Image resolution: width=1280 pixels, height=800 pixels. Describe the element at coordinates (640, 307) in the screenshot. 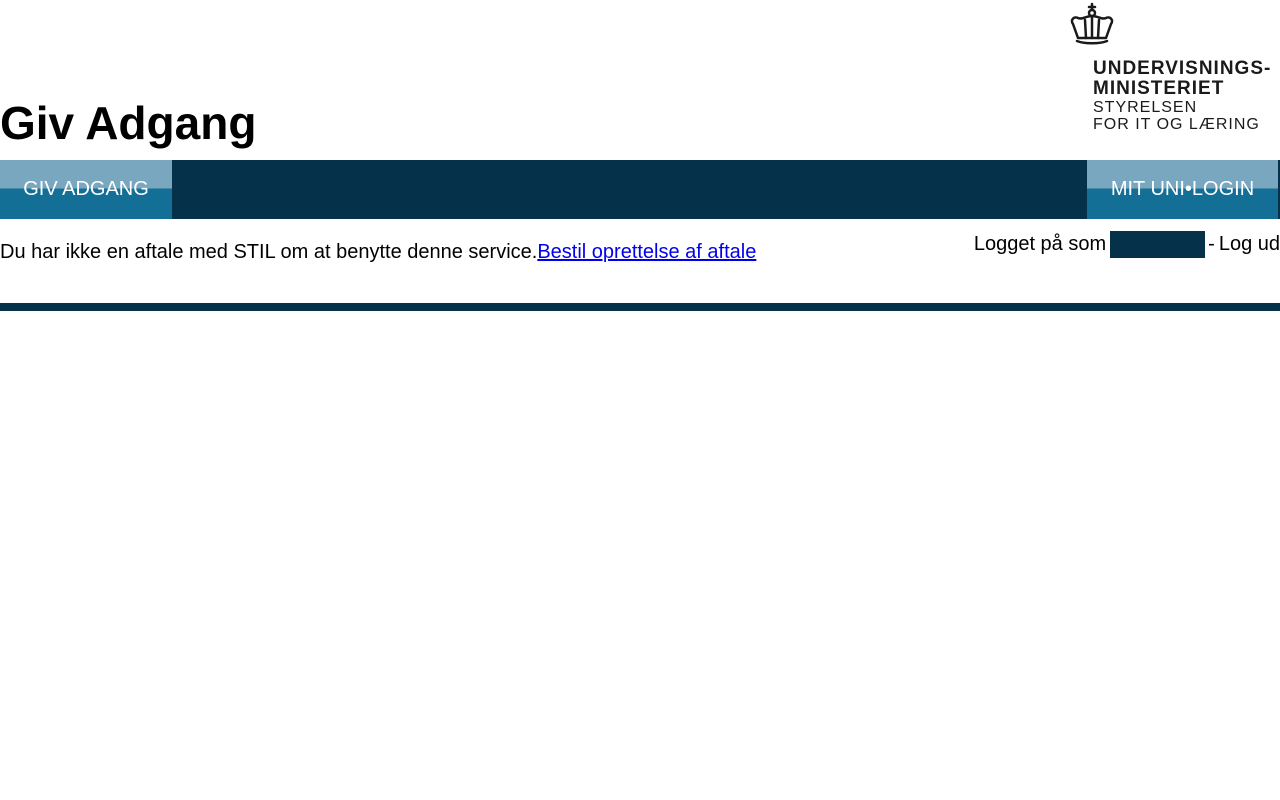

I see `bottom-divider` at that location.